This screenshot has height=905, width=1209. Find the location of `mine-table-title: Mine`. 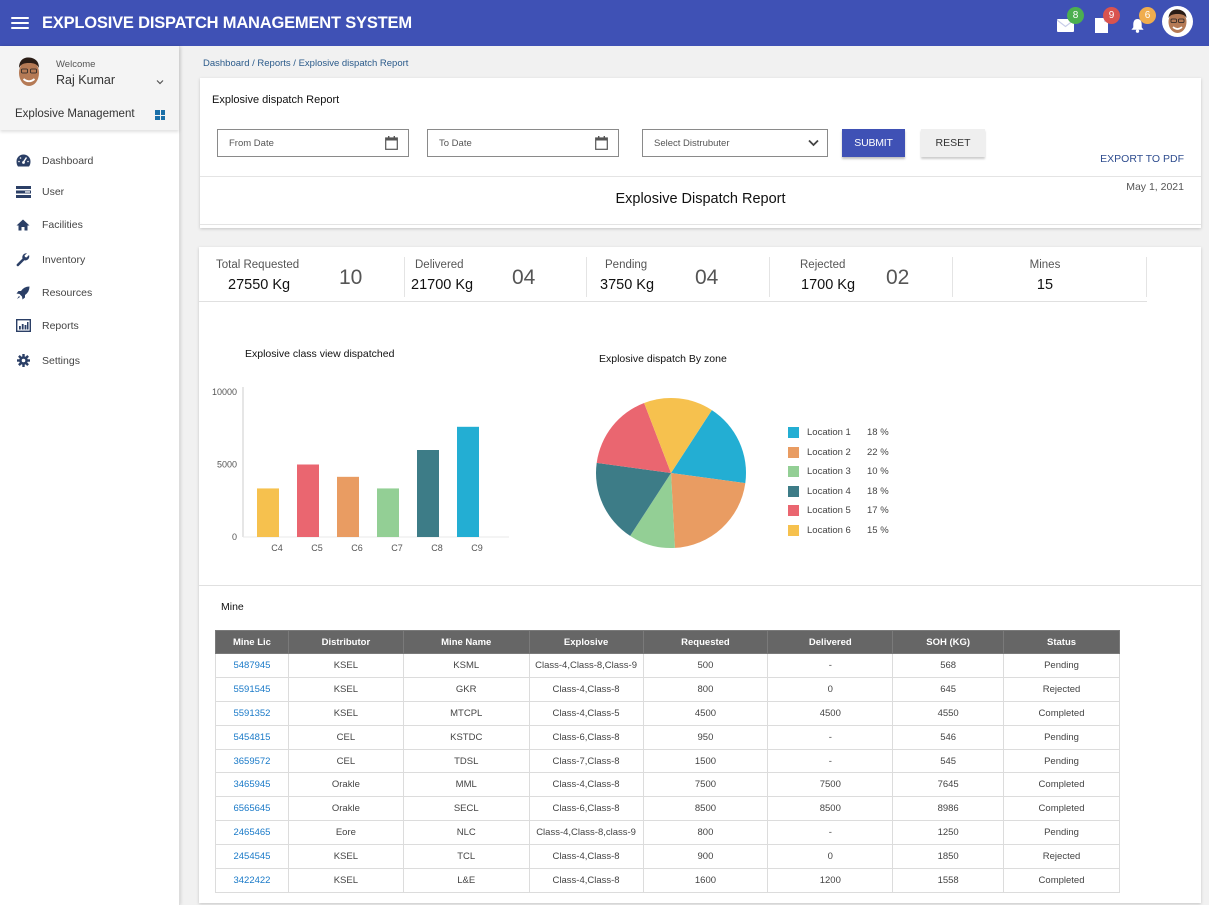

mine-table-title: Mine is located at coordinates (232, 607).